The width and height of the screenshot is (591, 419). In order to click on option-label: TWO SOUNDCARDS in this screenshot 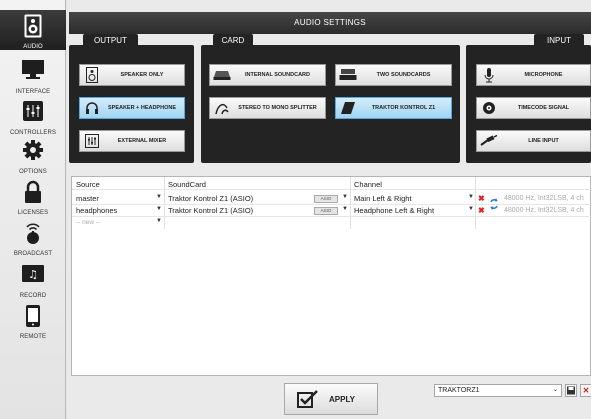, I will do `click(403, 74)`.